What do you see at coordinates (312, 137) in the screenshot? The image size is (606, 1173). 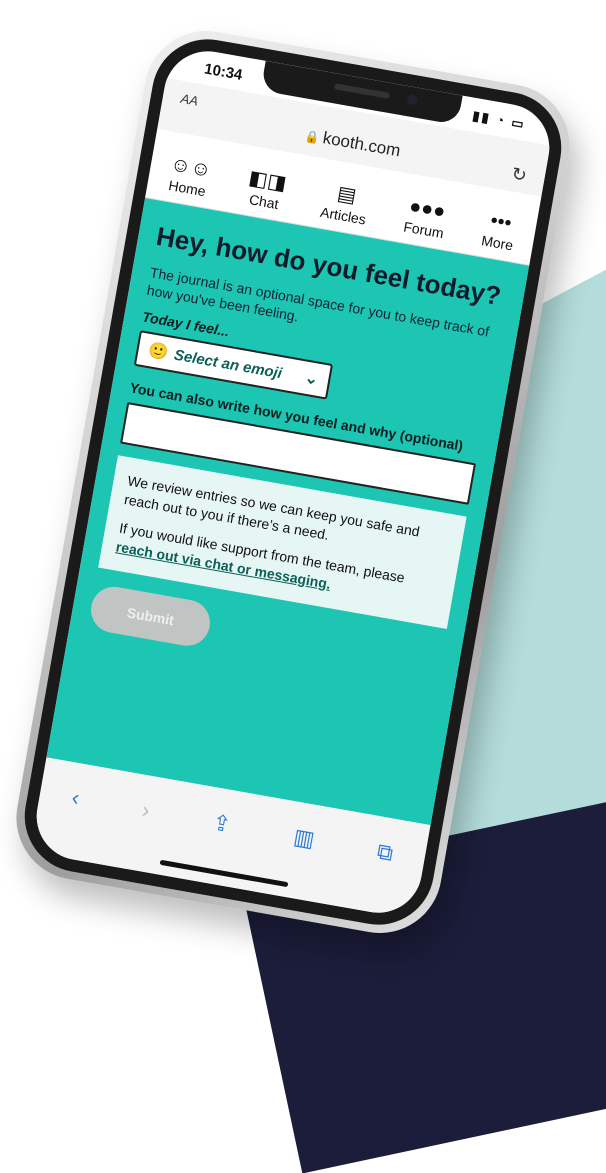 I see `lock-icon: 🔒` at bounding box center [312, 137].